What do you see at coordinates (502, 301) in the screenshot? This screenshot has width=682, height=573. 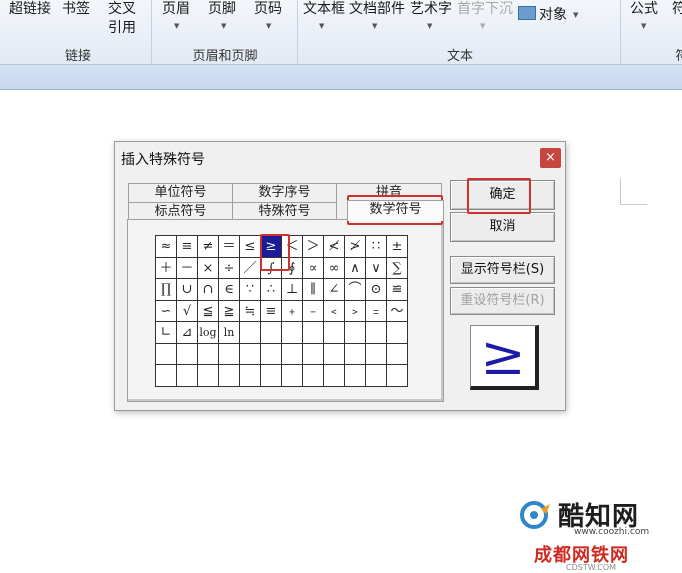 I see `reset-symbol-bar-button: 重设符号栏(R)` at bounding box center [502, 301].